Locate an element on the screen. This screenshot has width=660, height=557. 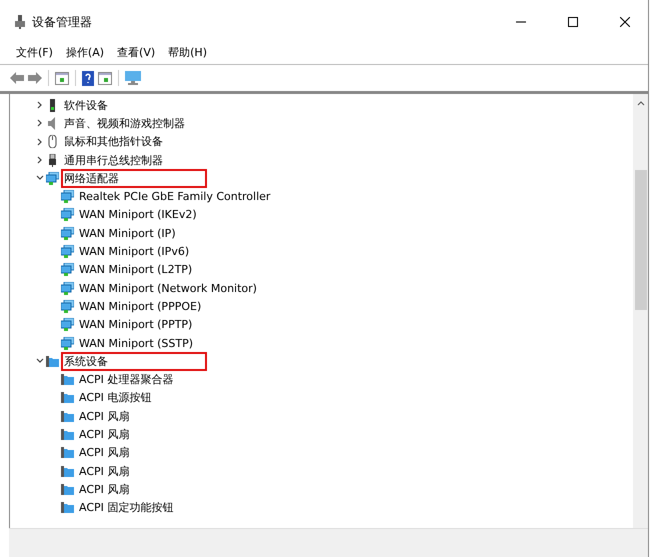
device-category: 软件设备 is located at coordinates (86, 105).